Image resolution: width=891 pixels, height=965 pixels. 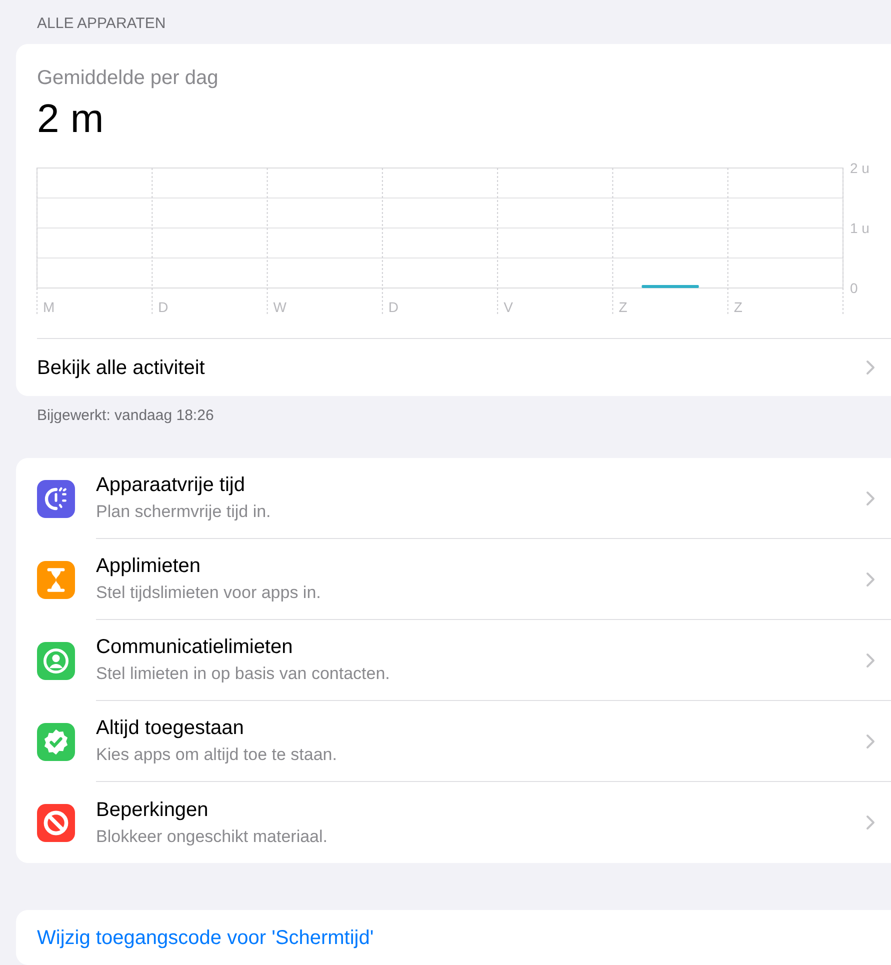 What do you see at coordinates (170, 728) in the screenshot?
I see `row-title: Altijd toegestaan` at bounding box center [170, 728].